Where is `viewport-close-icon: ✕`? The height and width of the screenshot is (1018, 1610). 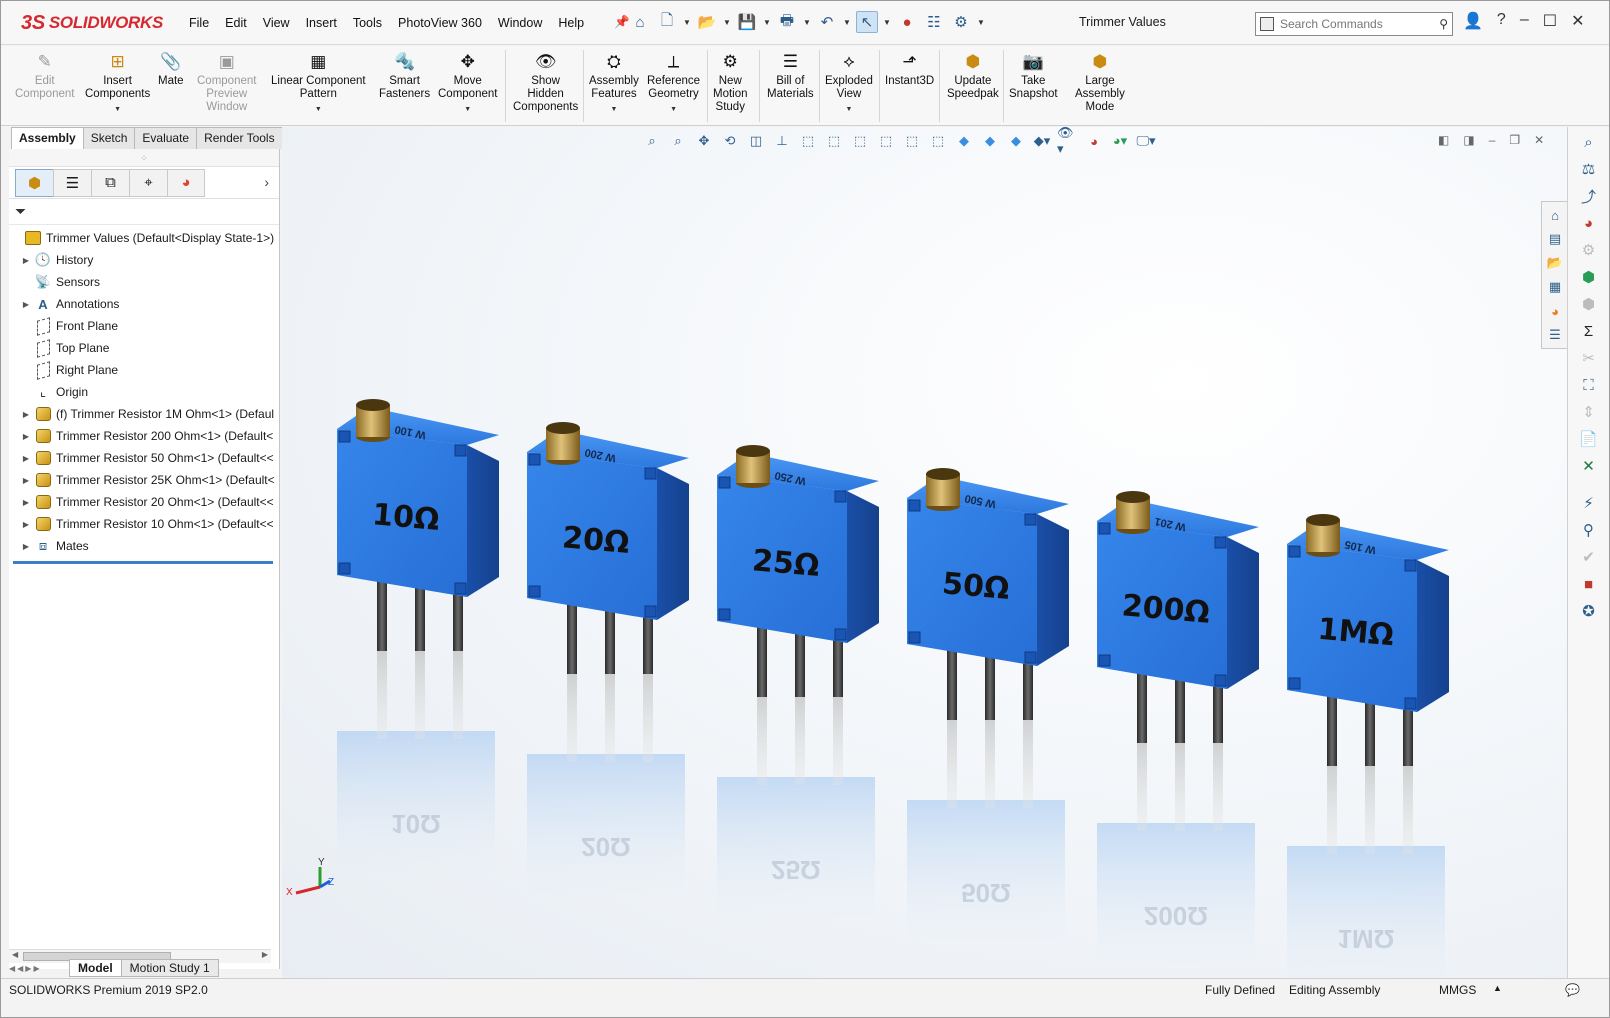
viewport-close-icon: ✕ is located at coordinates (1539, 140).